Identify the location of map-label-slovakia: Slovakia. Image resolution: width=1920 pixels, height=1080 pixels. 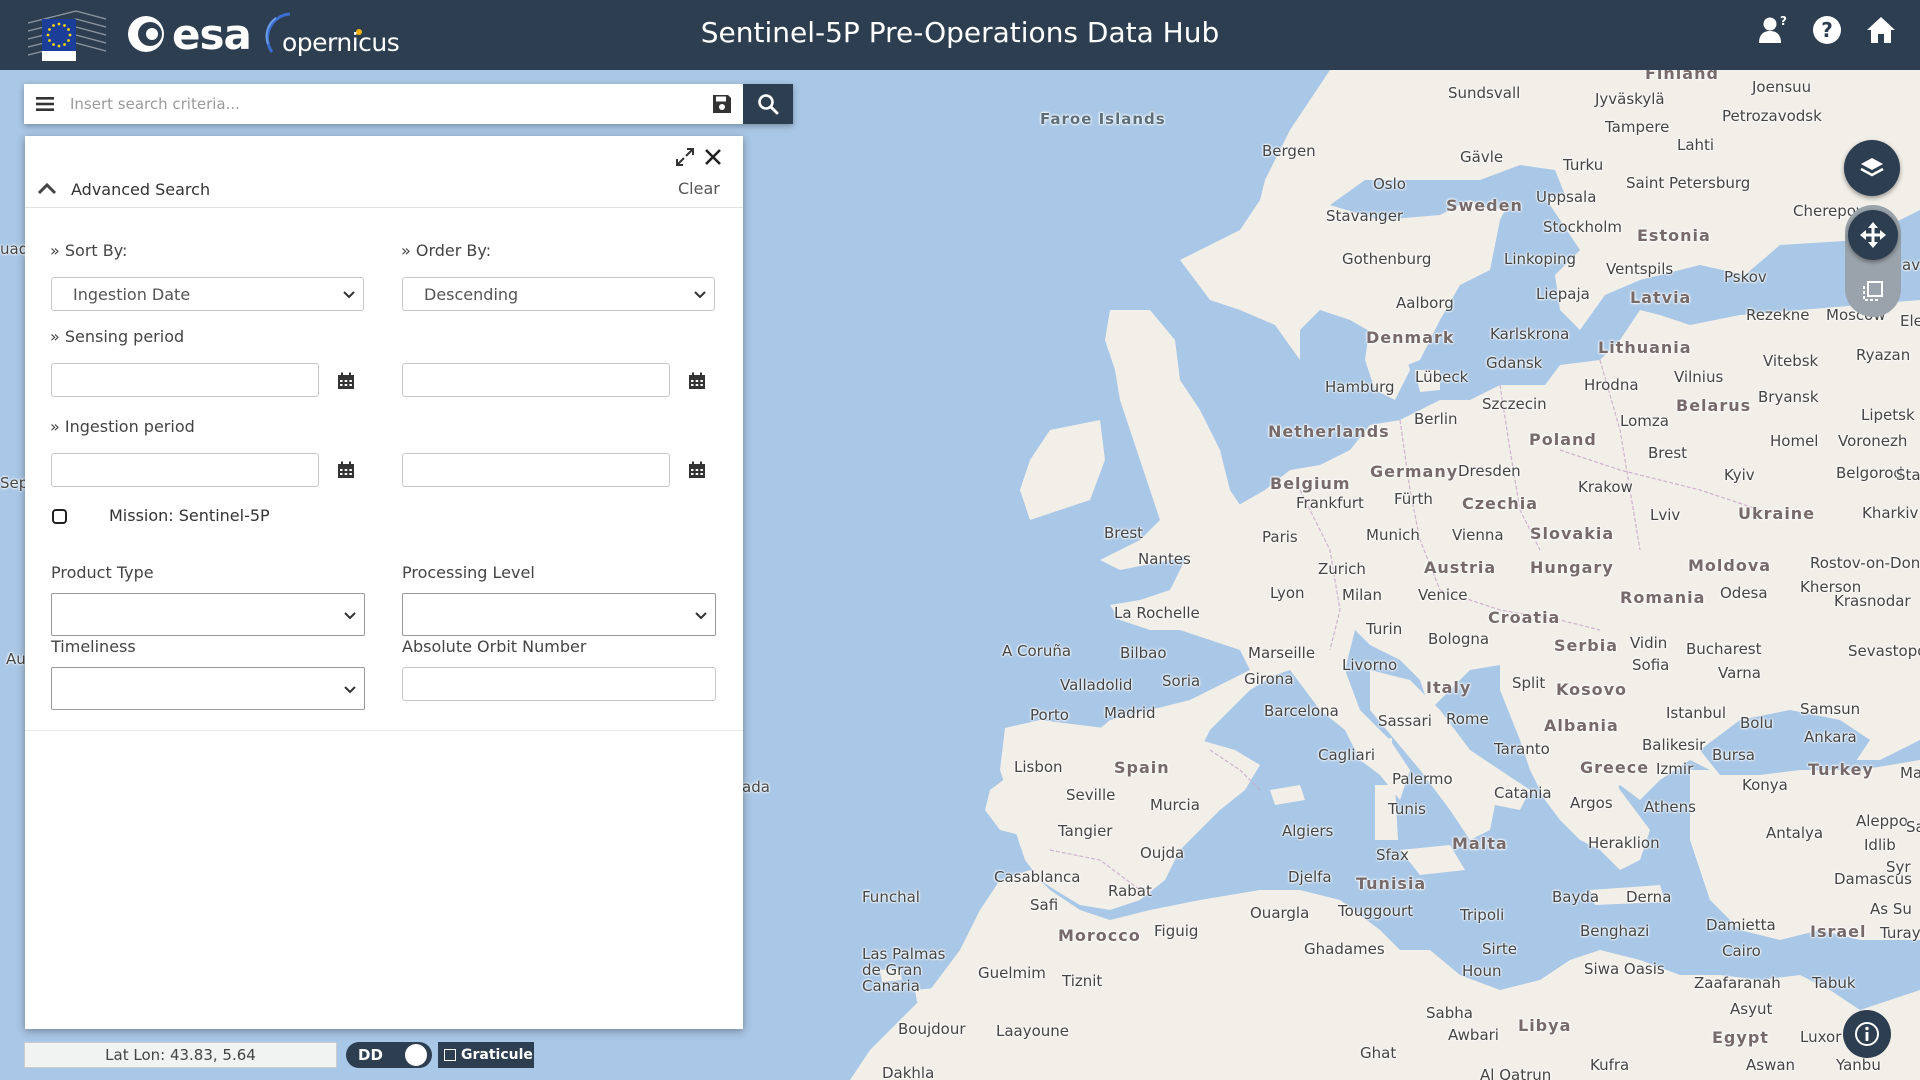
(1572, 533).